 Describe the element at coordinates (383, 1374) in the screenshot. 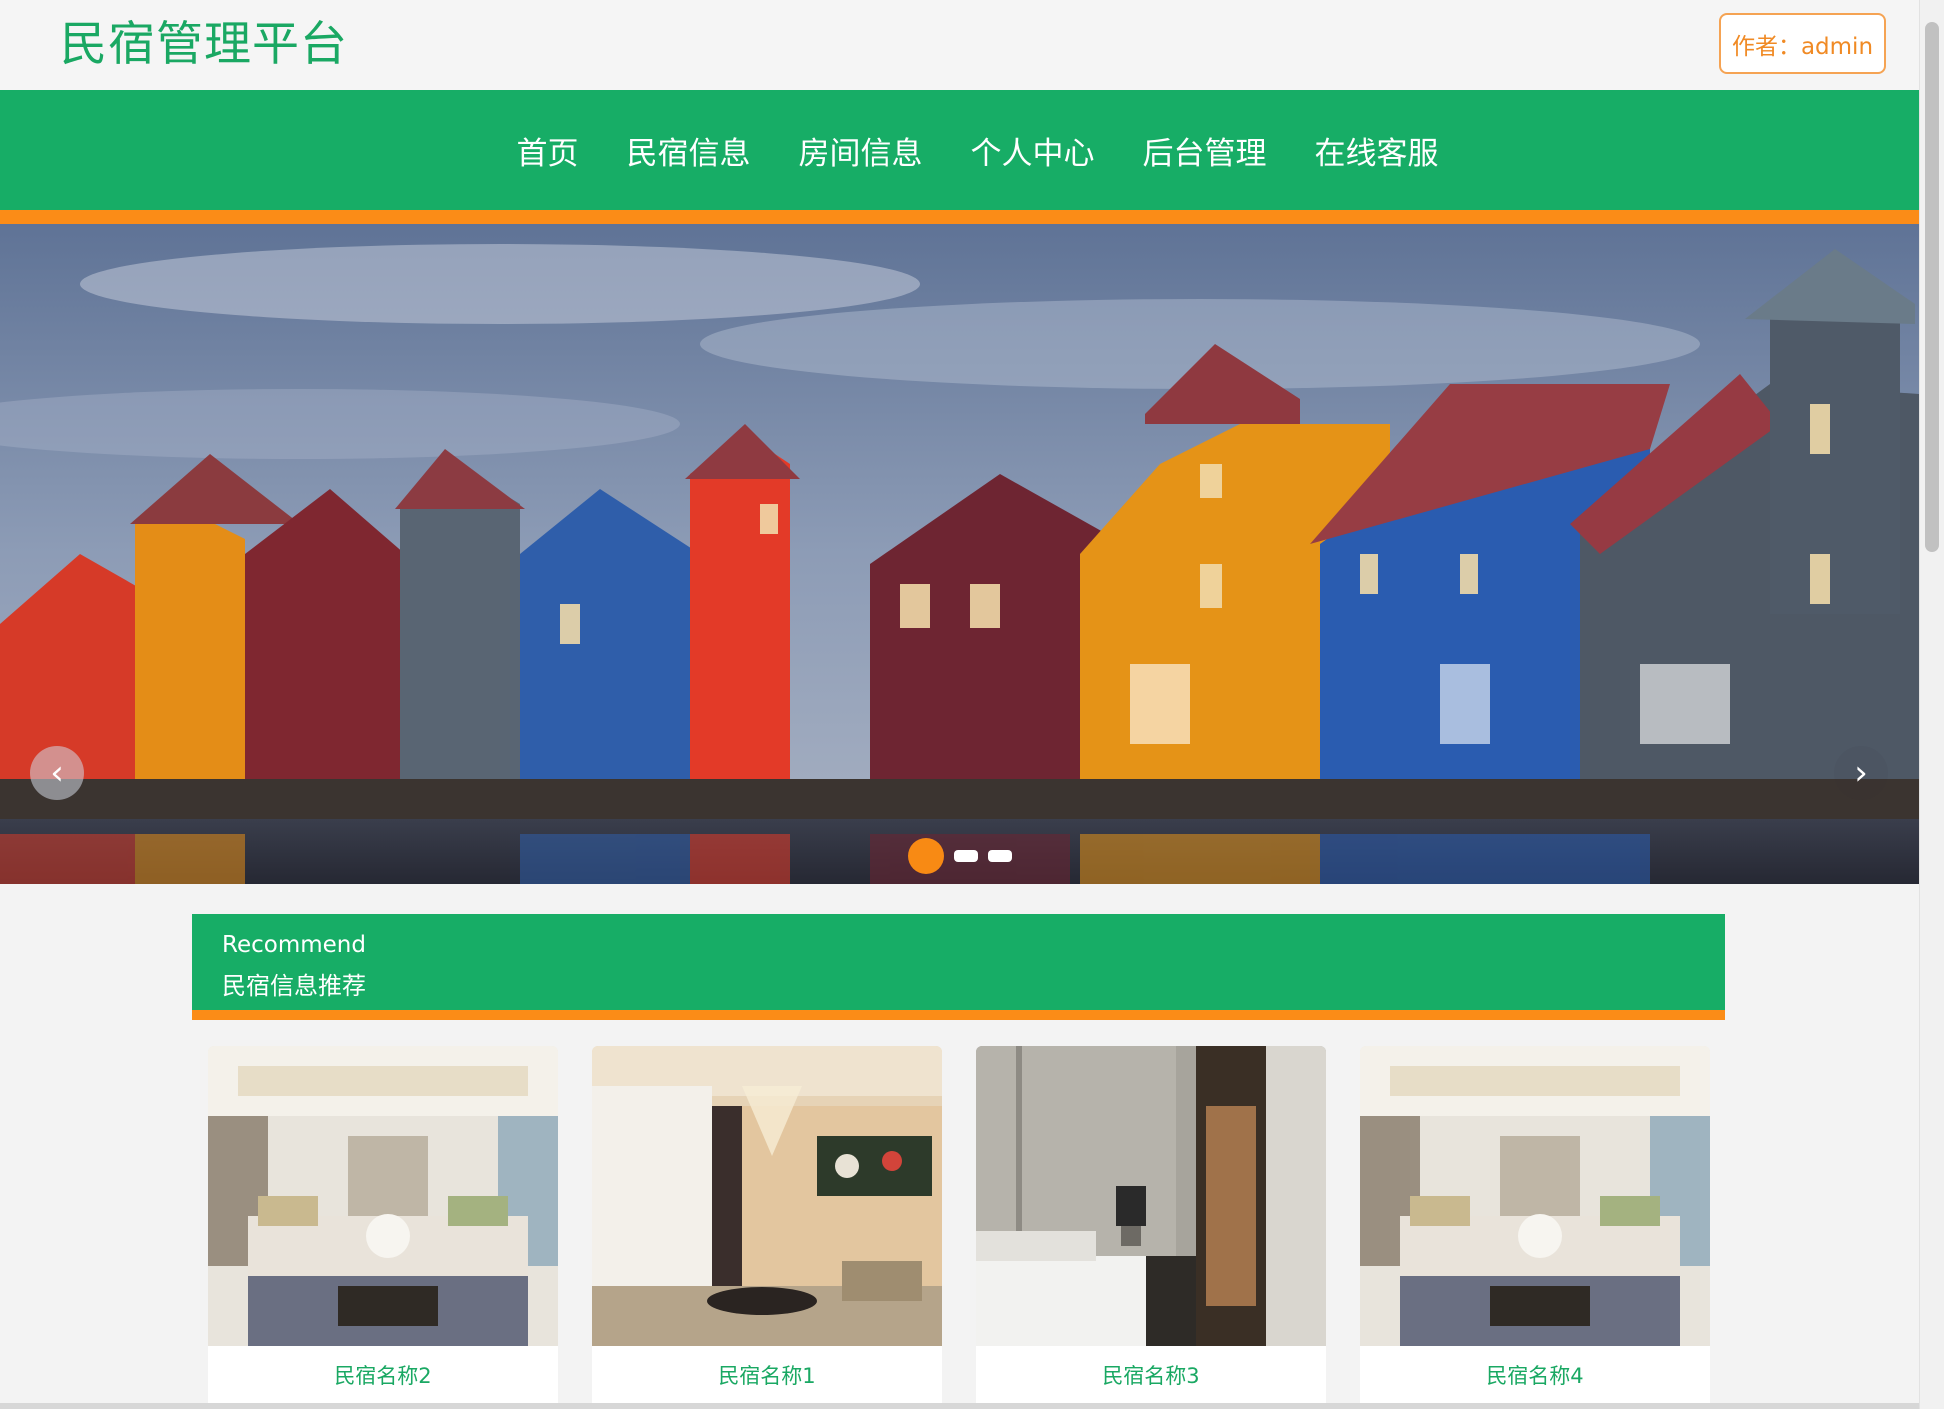

I see `homestay-name: 民宿名称2` at that location.